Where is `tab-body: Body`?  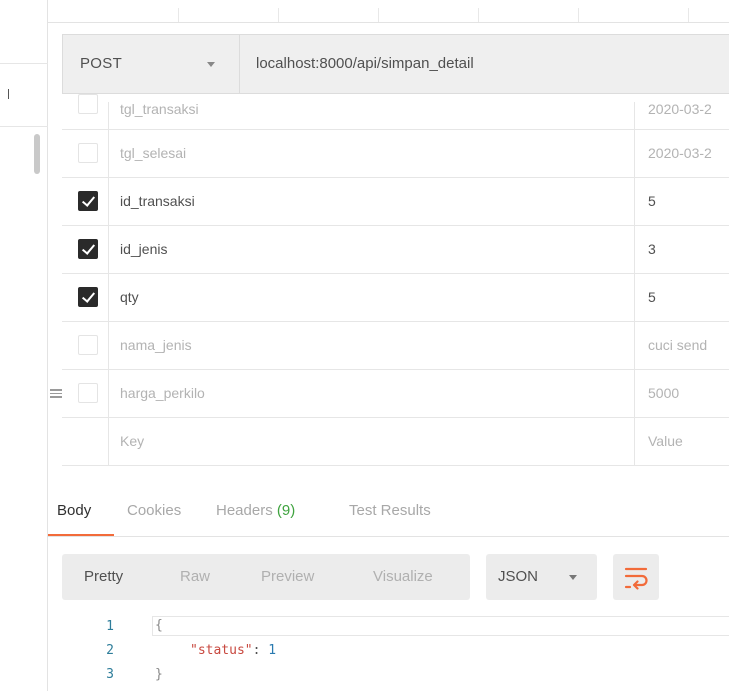 tab-body: Body is located at coordinates (74, 510).